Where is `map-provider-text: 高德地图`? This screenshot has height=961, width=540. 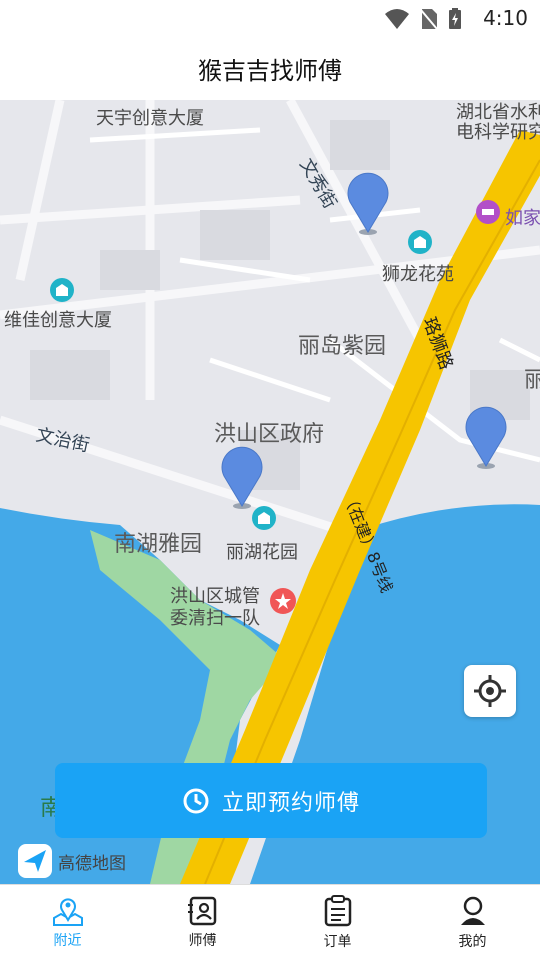
map-provider-text: 高德地图 is located at coordinates (92, 863).